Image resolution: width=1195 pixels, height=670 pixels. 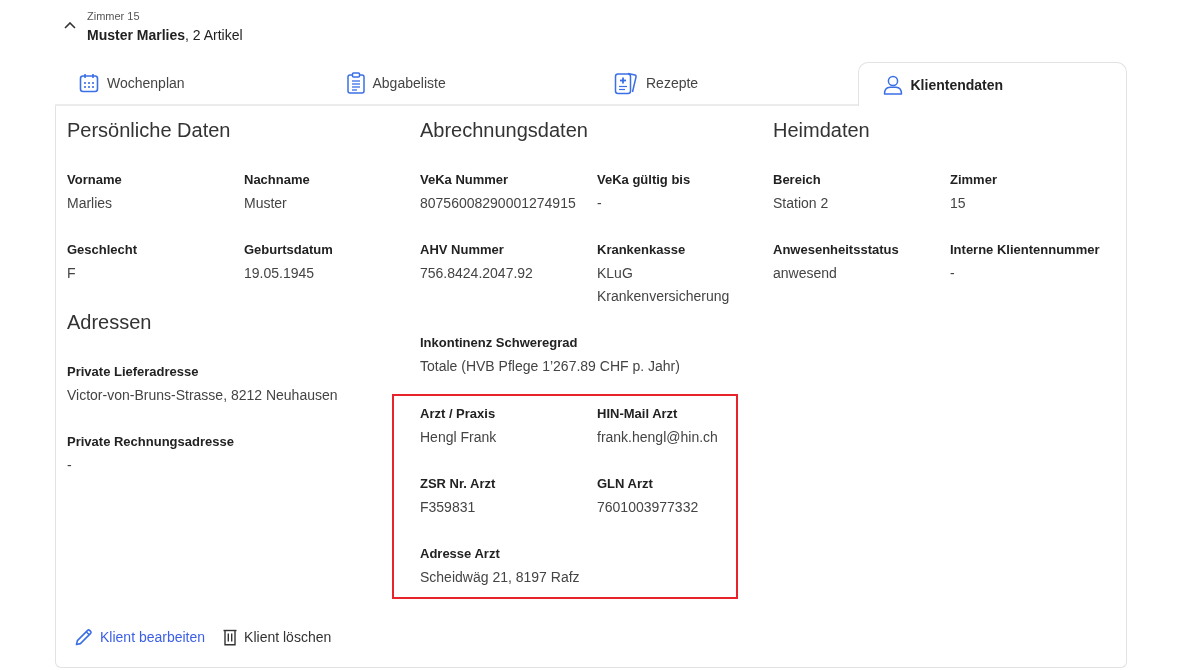 I want to click on field-value: Muster, so click(x=266, y=203).